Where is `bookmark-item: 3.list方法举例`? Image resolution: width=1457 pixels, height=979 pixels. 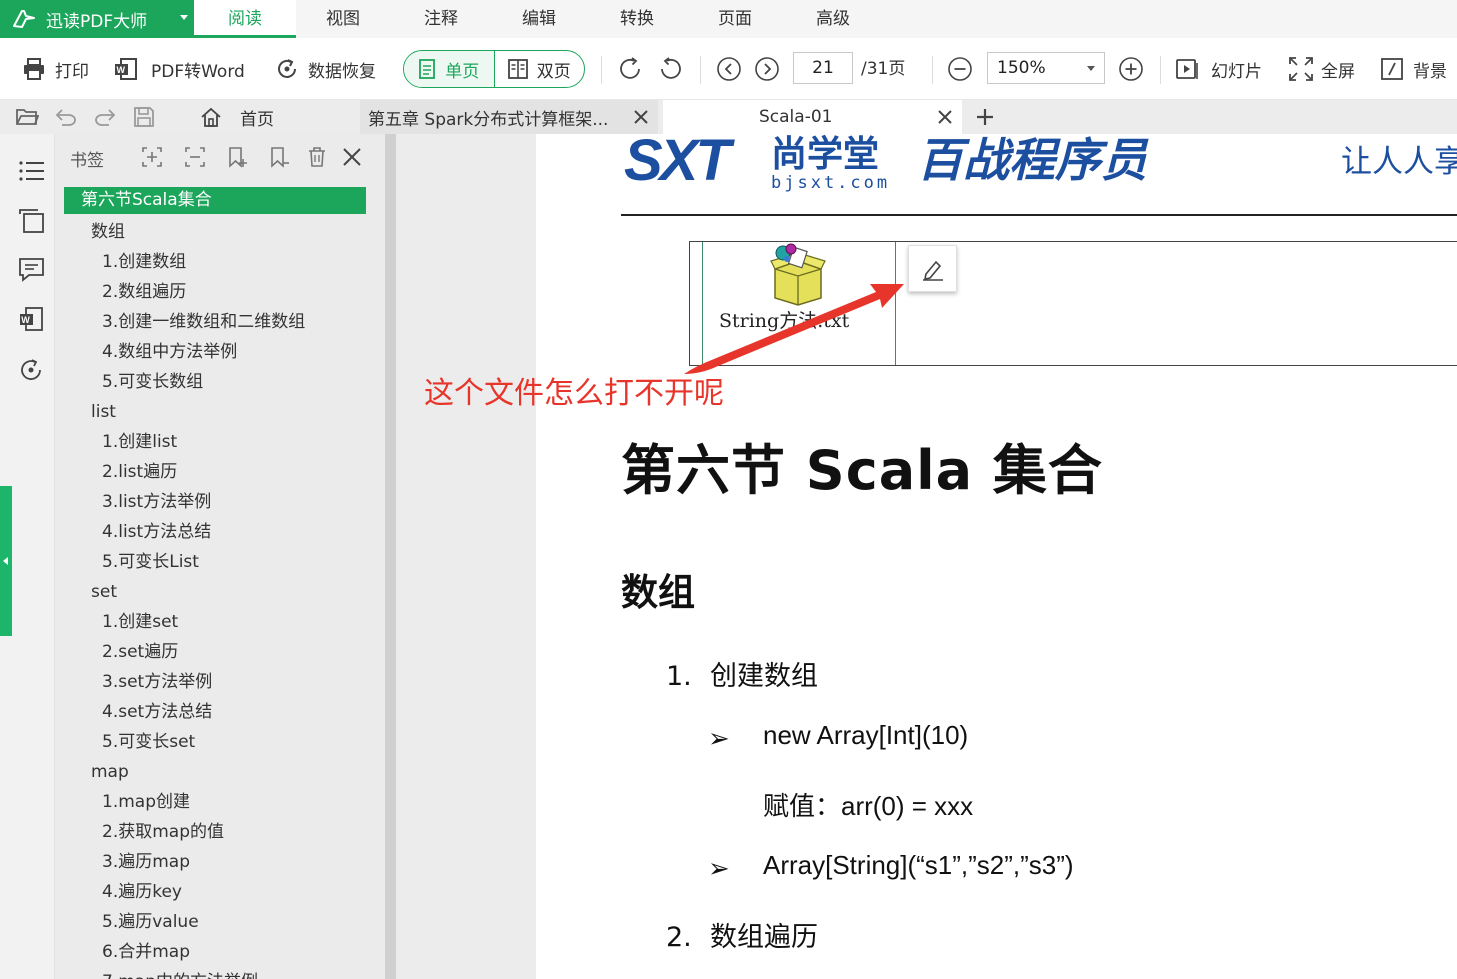
bookmark-item: 3.list方法举例 is located at coordinates (215, 502).